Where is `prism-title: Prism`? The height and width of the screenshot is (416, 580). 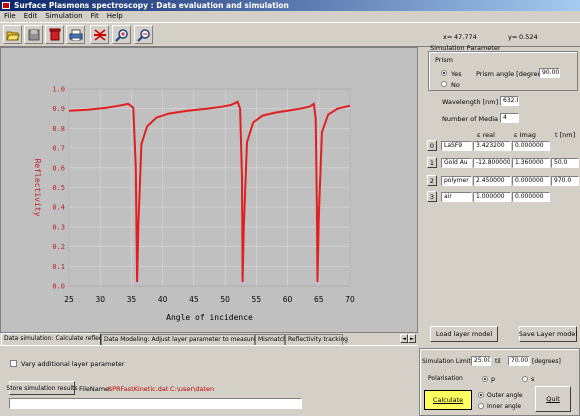
prism-title: Prism is located at coordinates (444, 60).